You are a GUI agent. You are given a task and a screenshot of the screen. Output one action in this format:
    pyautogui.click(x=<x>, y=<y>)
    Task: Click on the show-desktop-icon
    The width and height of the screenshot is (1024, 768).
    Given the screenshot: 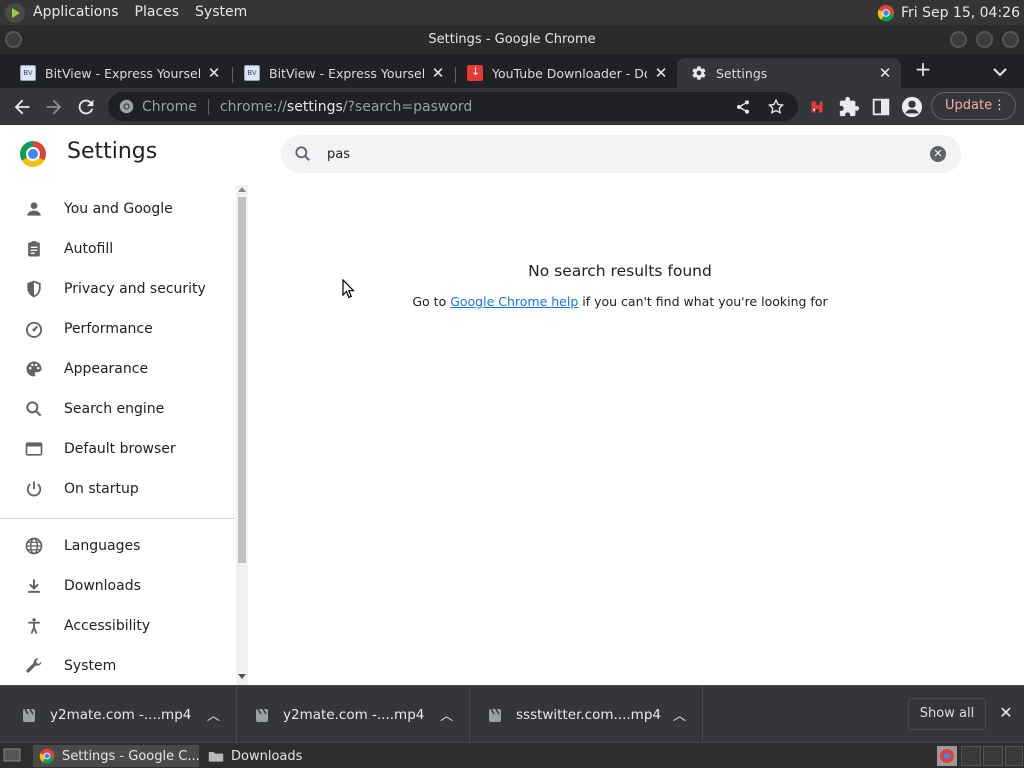 What is the action you would take?
    pyautogui.click(x=12, y=755)
    